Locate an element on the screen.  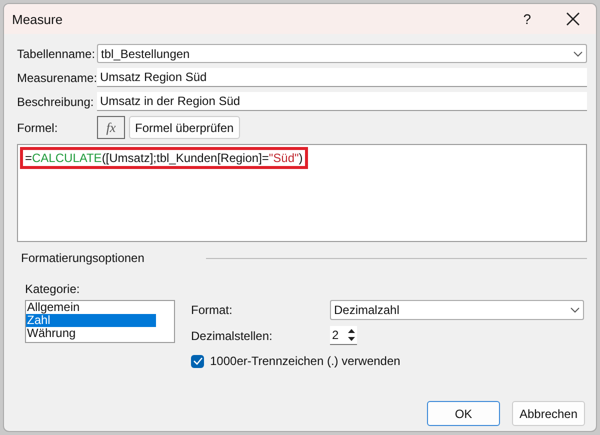
close-icon is located at coordinates (573, 19).